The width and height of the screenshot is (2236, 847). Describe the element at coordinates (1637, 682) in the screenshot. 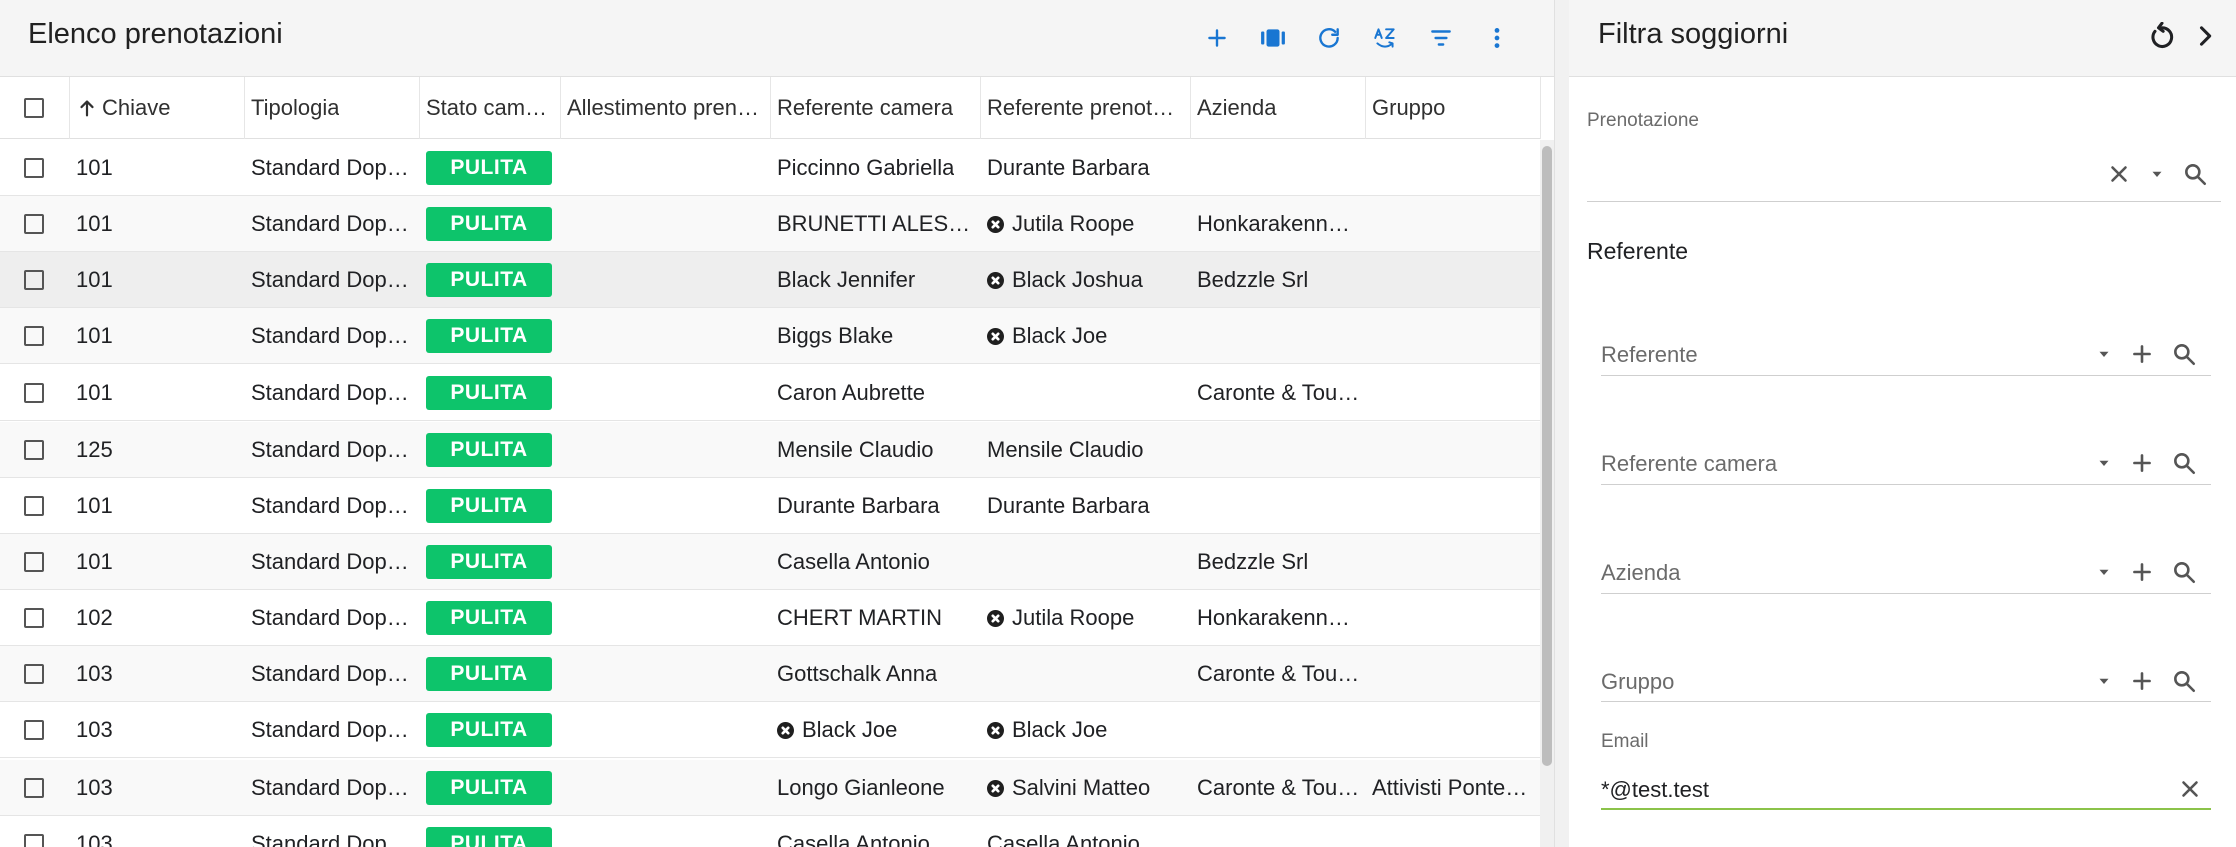

I see `gruppo-field: Gruppo` at that location.